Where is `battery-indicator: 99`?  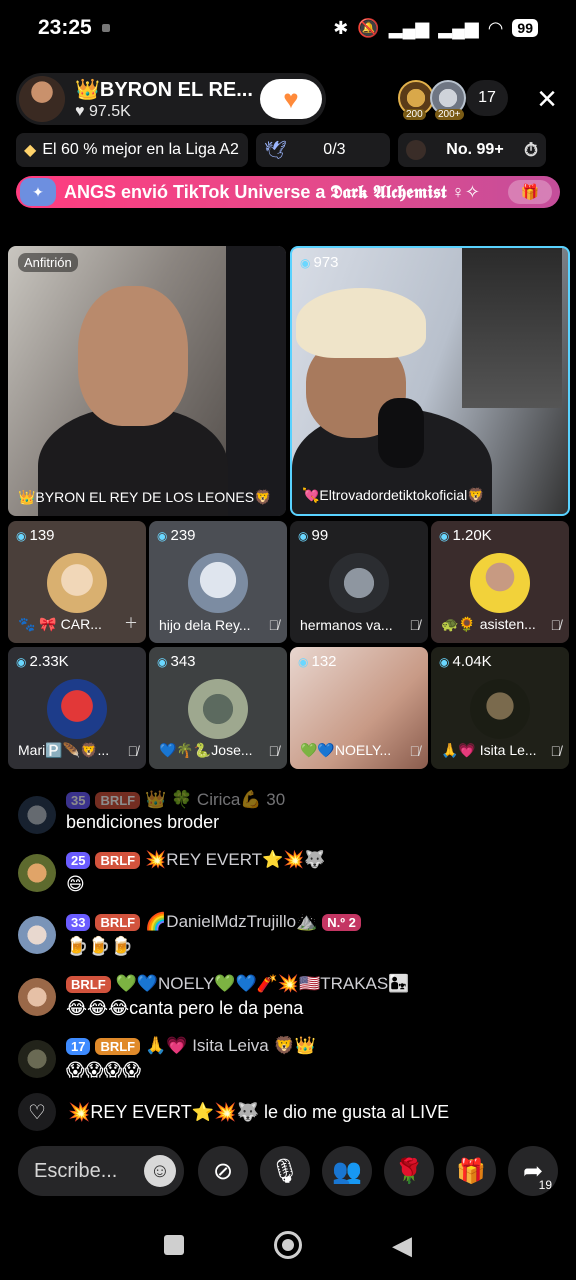 battery-indicator: 99 is located at coordinates (525, 28).